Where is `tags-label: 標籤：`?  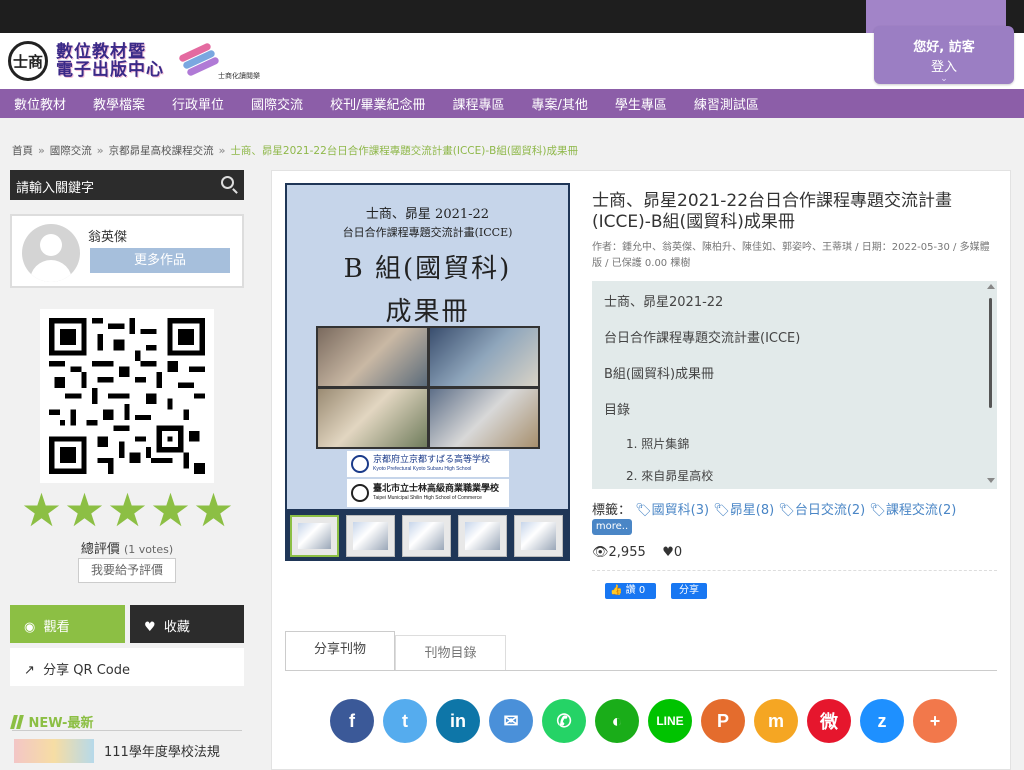 tags-label: 標籤： is located at coordinates (612, 510).